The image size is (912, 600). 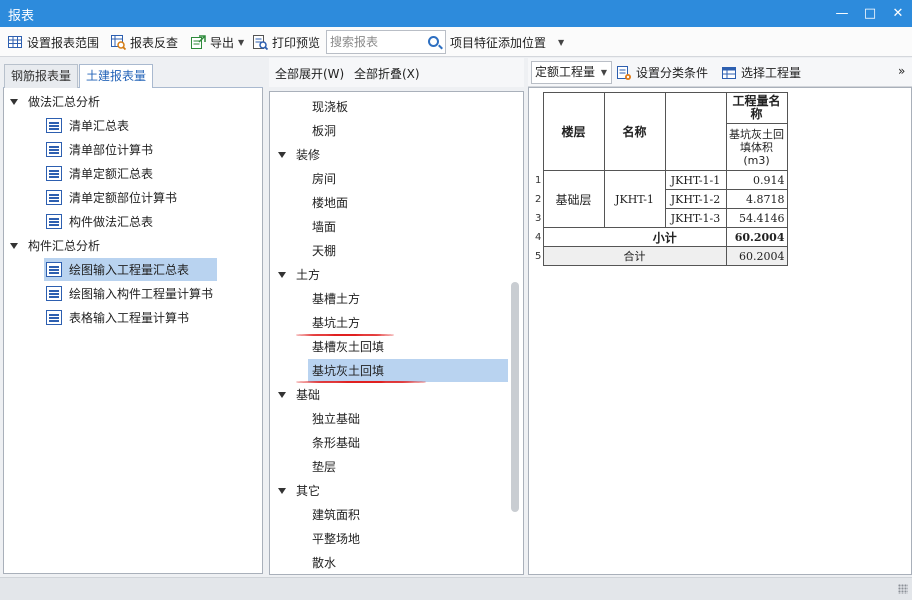 What do you see at coordinates (573, 237) in the screenshot?
I see `subtotal-spacer` at bounding box center [573, 237].